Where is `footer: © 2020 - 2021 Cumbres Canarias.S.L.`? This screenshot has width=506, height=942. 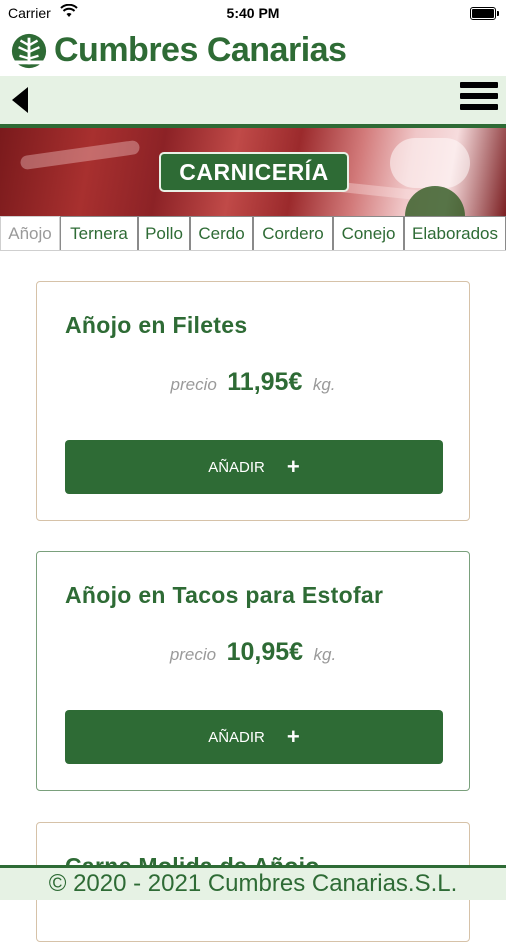 footer: © 2020 - 2021 Cumbres Canarias.S.L. is located at coordinates (253, 882).